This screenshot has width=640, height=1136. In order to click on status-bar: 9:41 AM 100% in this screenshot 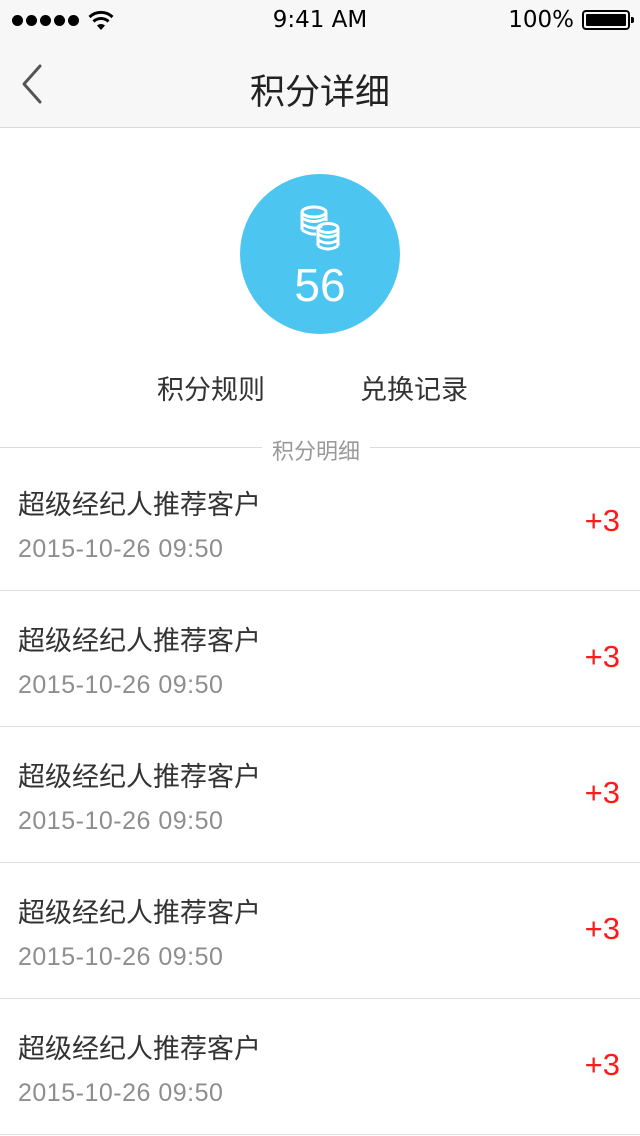, I will do `click(320, 20)`.